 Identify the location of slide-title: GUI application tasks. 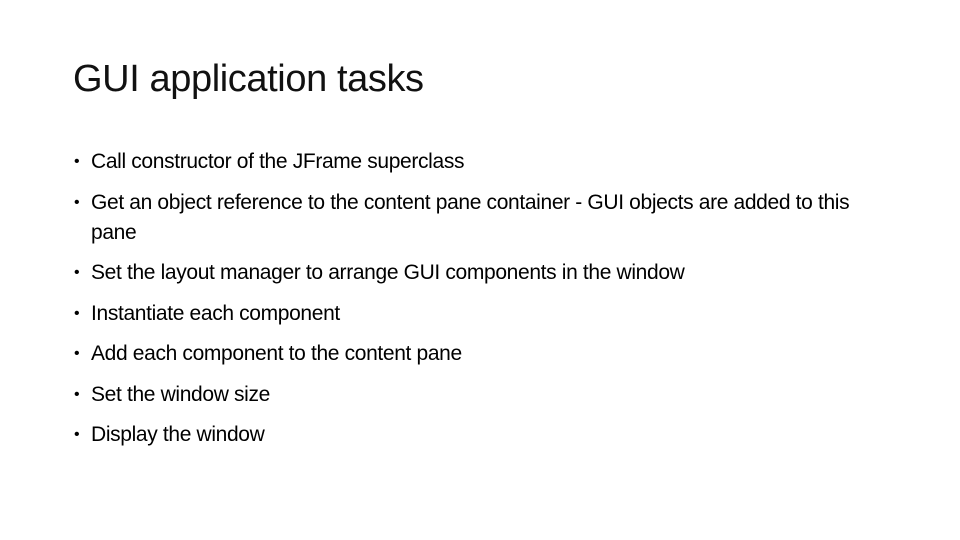
(248, 79).